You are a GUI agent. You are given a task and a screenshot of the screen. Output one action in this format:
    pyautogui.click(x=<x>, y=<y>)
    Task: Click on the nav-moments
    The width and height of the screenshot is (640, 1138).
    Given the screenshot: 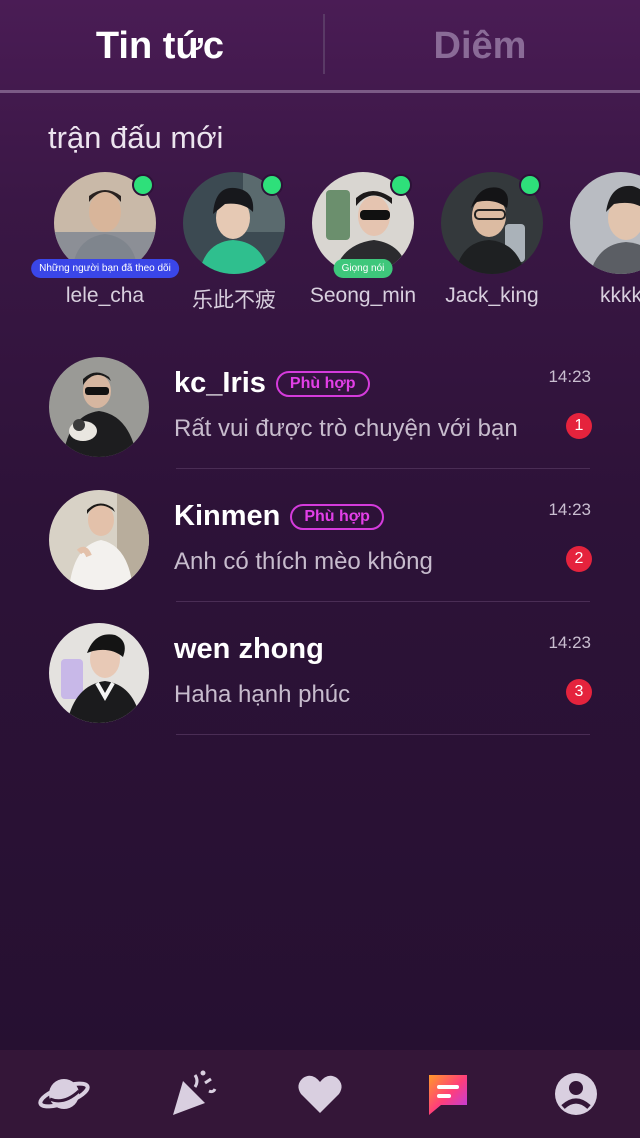 What is the action you would take?
    pyautogui.click(x=192, y=1094)
    